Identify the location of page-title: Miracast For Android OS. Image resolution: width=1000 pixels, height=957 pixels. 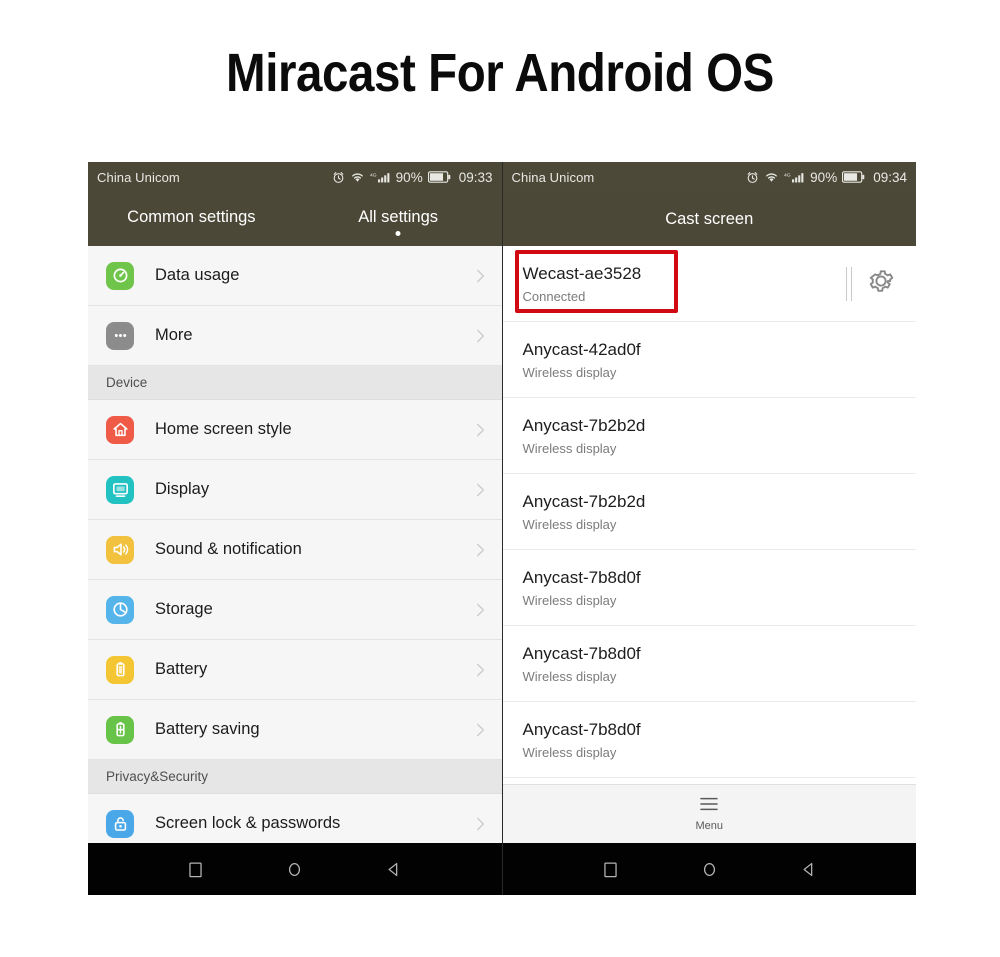
(500, 73).